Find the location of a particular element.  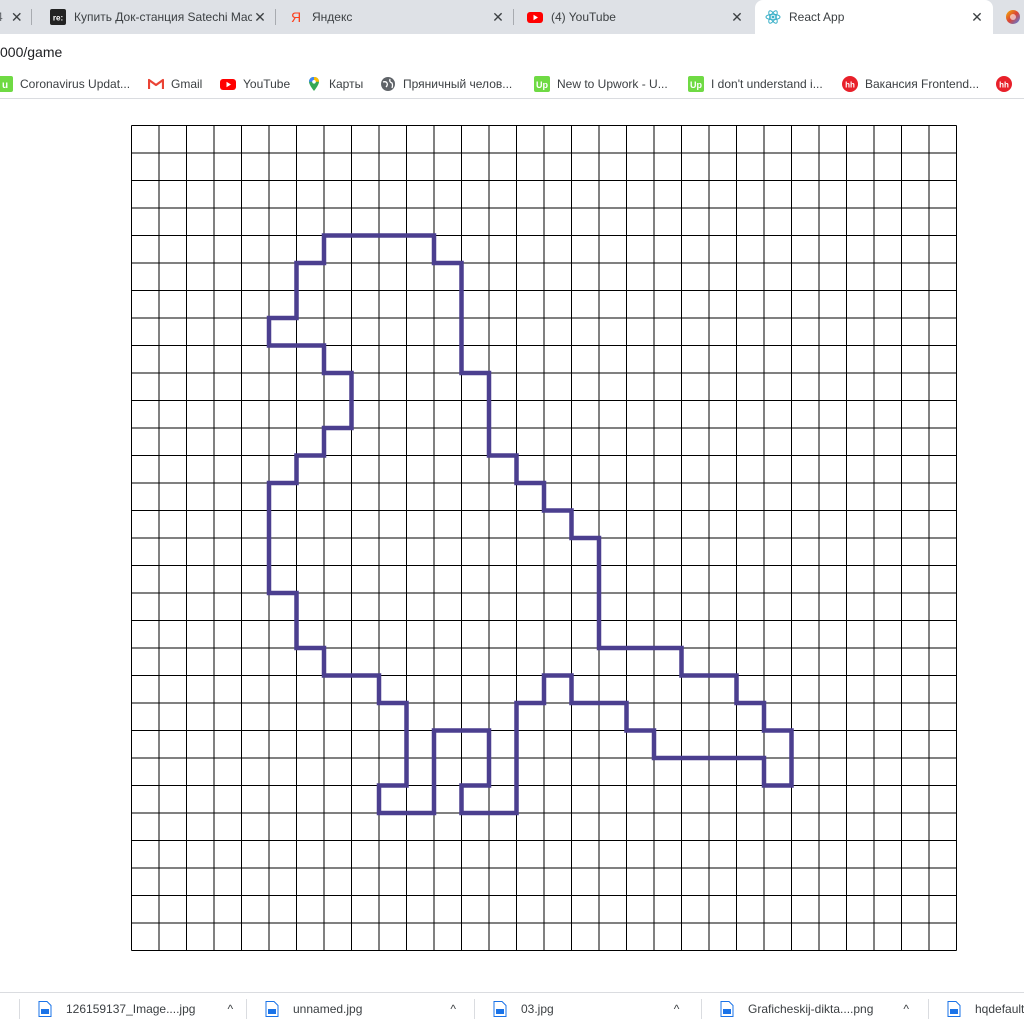

download-item: 03.jpg ^ is located at coordinates (586, 1009).